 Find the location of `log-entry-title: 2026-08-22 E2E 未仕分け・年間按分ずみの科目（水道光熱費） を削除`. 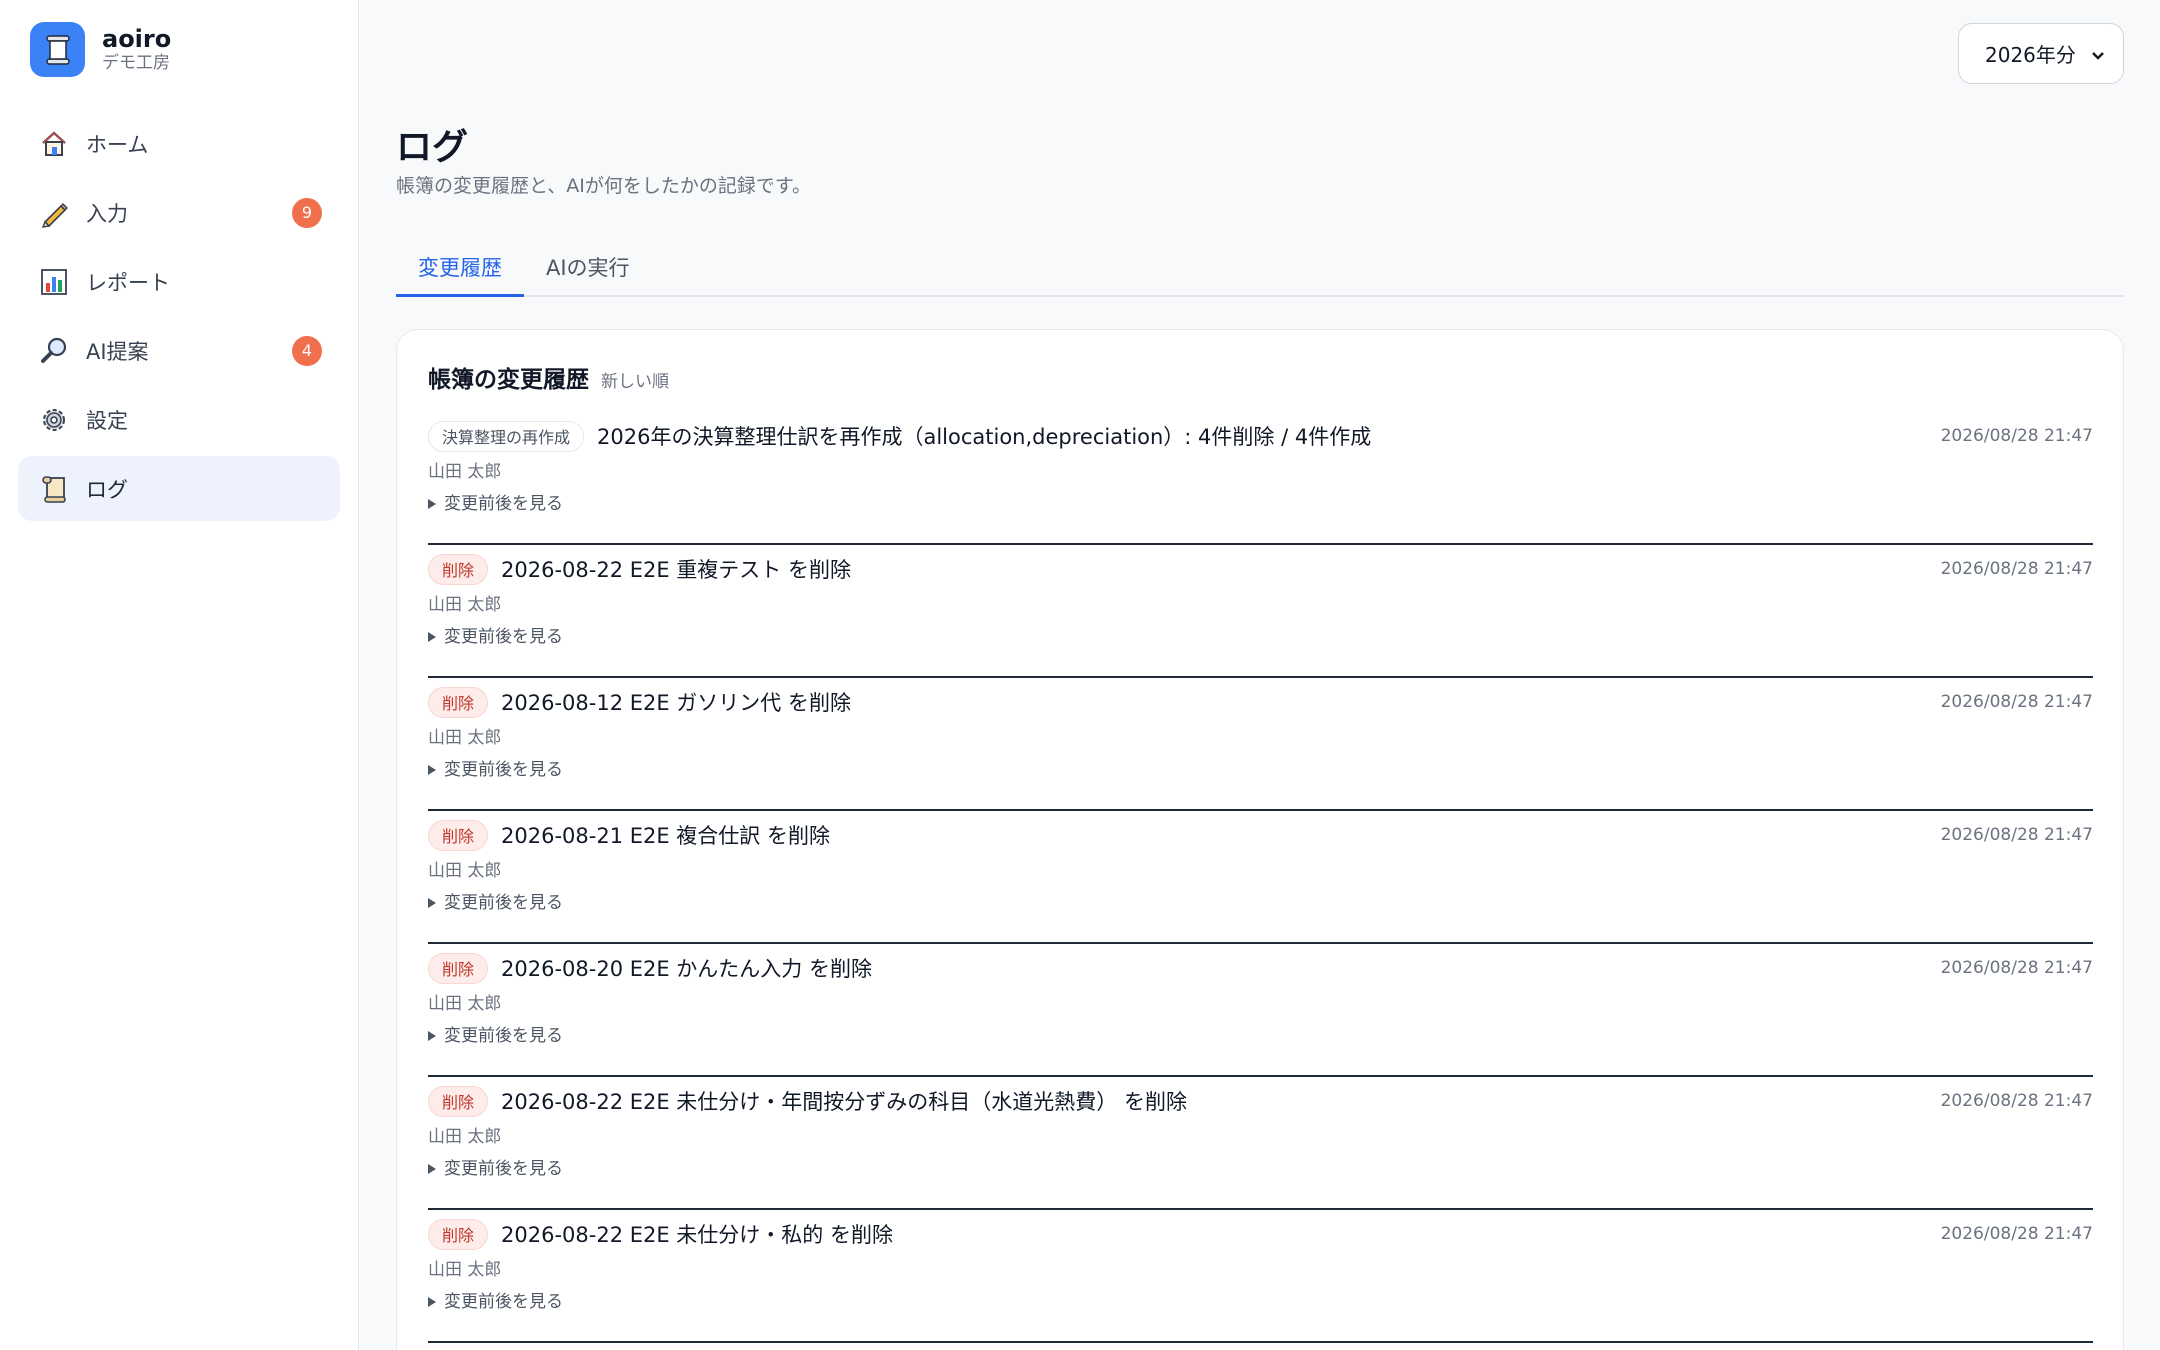

log-entry-title: 2026-08-22 E2E 未仕分け・年間按分ずみの科目（水道光熱費） を削除 is located at coordinates (844, 1102).